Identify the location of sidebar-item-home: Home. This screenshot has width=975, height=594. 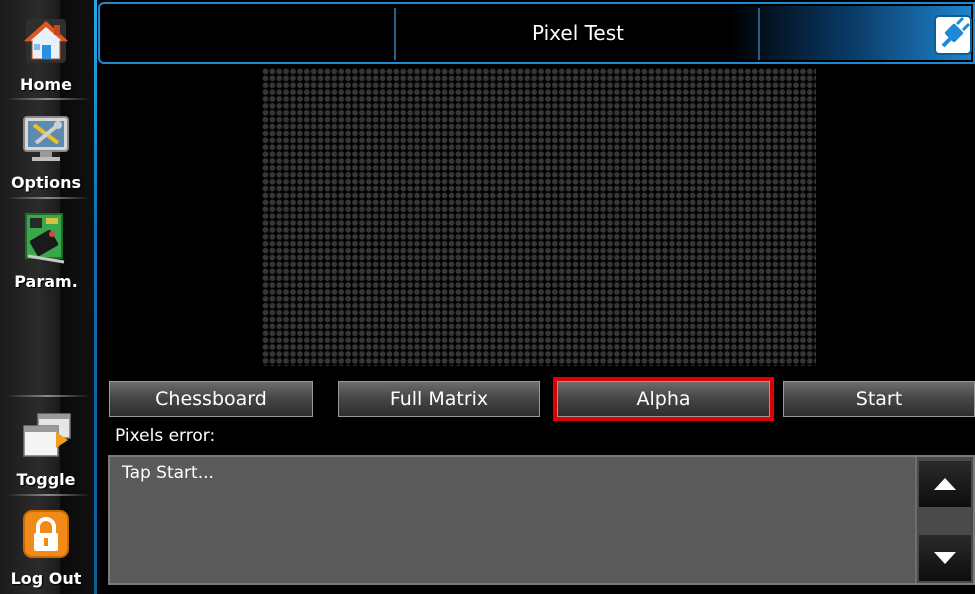
(46, 50).